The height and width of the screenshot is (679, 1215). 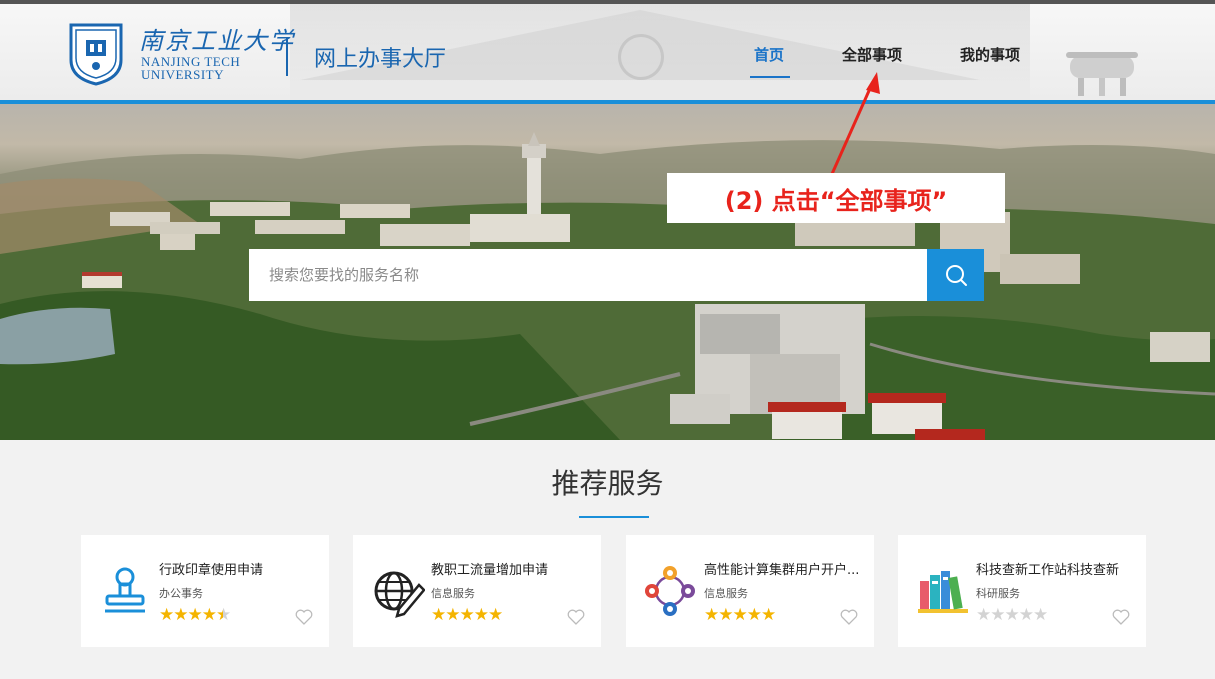 I want to click on stamp-icon, so click(x=125, y=590).